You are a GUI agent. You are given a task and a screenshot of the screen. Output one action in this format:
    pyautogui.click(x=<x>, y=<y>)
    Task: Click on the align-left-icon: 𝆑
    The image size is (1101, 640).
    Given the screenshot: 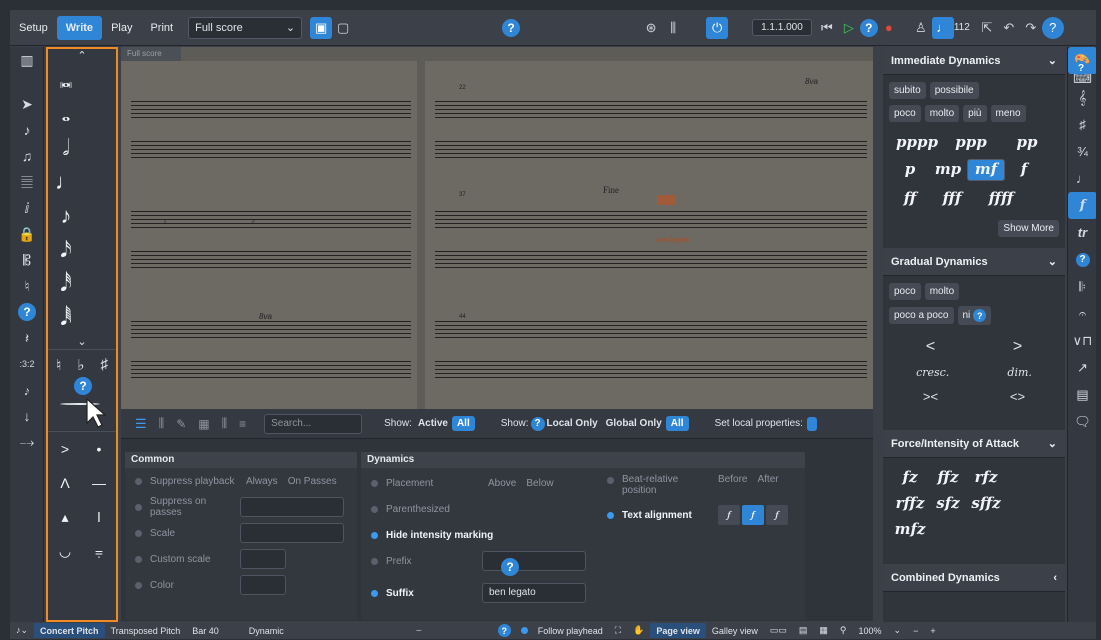 What is the action you would take?
    pyautogui.click(x=729, y=515)
    